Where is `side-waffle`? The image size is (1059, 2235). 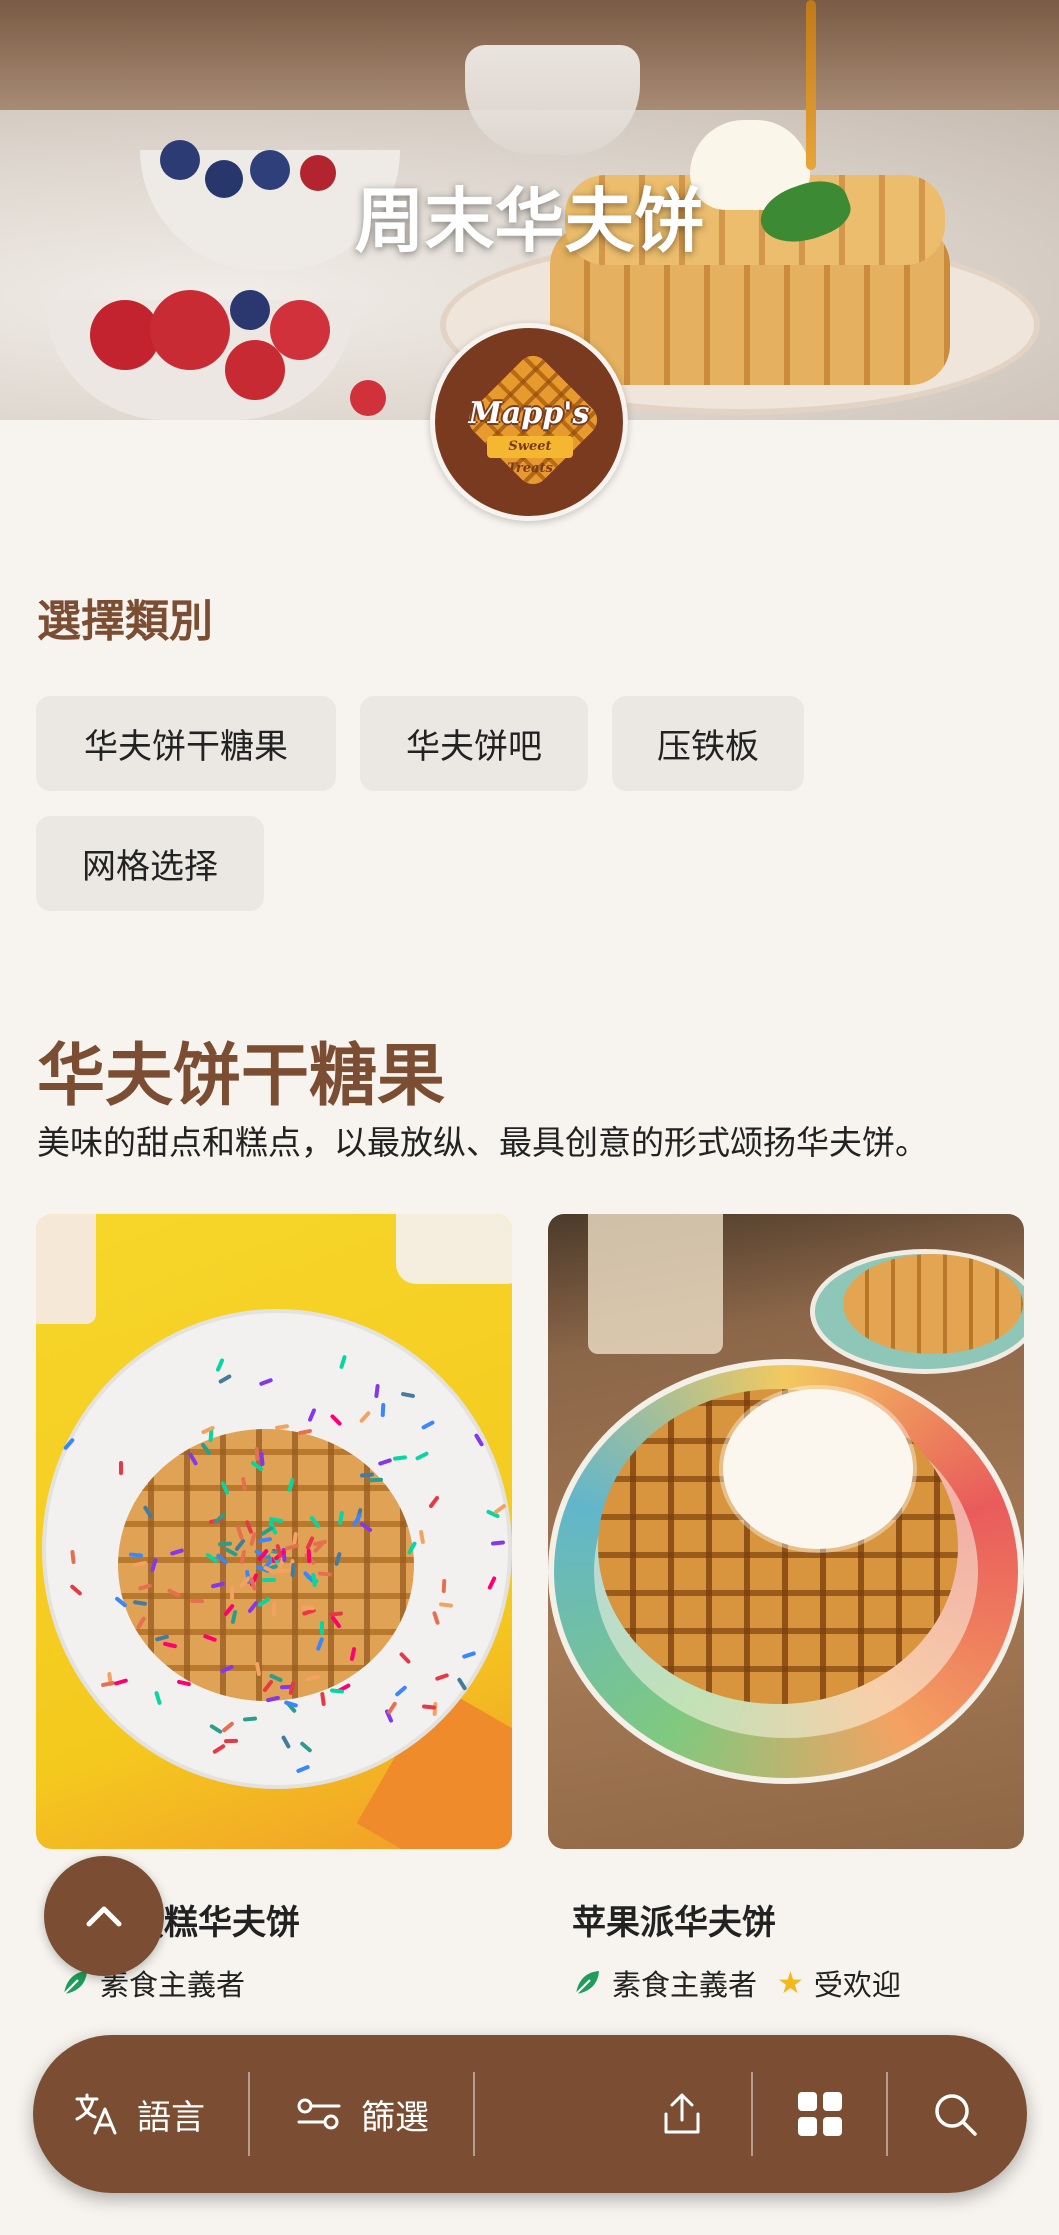
side-waffle is located at coordinates (933, 1304).